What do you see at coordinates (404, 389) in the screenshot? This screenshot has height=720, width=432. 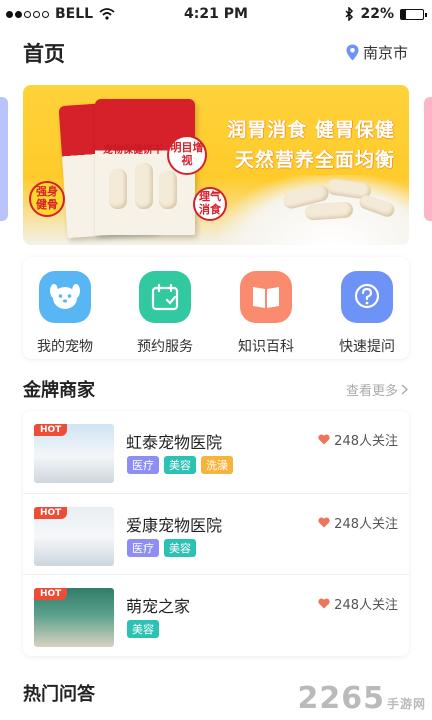 I see `chevron-right-icon` at bounding box center [404, 389].